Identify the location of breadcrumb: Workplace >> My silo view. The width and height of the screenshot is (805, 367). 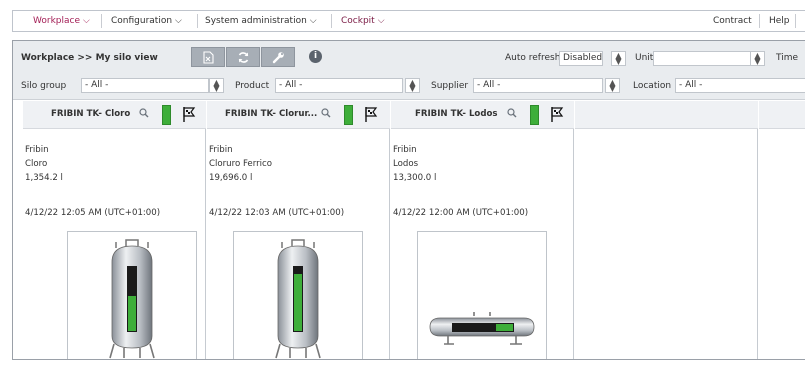
(89, 58).